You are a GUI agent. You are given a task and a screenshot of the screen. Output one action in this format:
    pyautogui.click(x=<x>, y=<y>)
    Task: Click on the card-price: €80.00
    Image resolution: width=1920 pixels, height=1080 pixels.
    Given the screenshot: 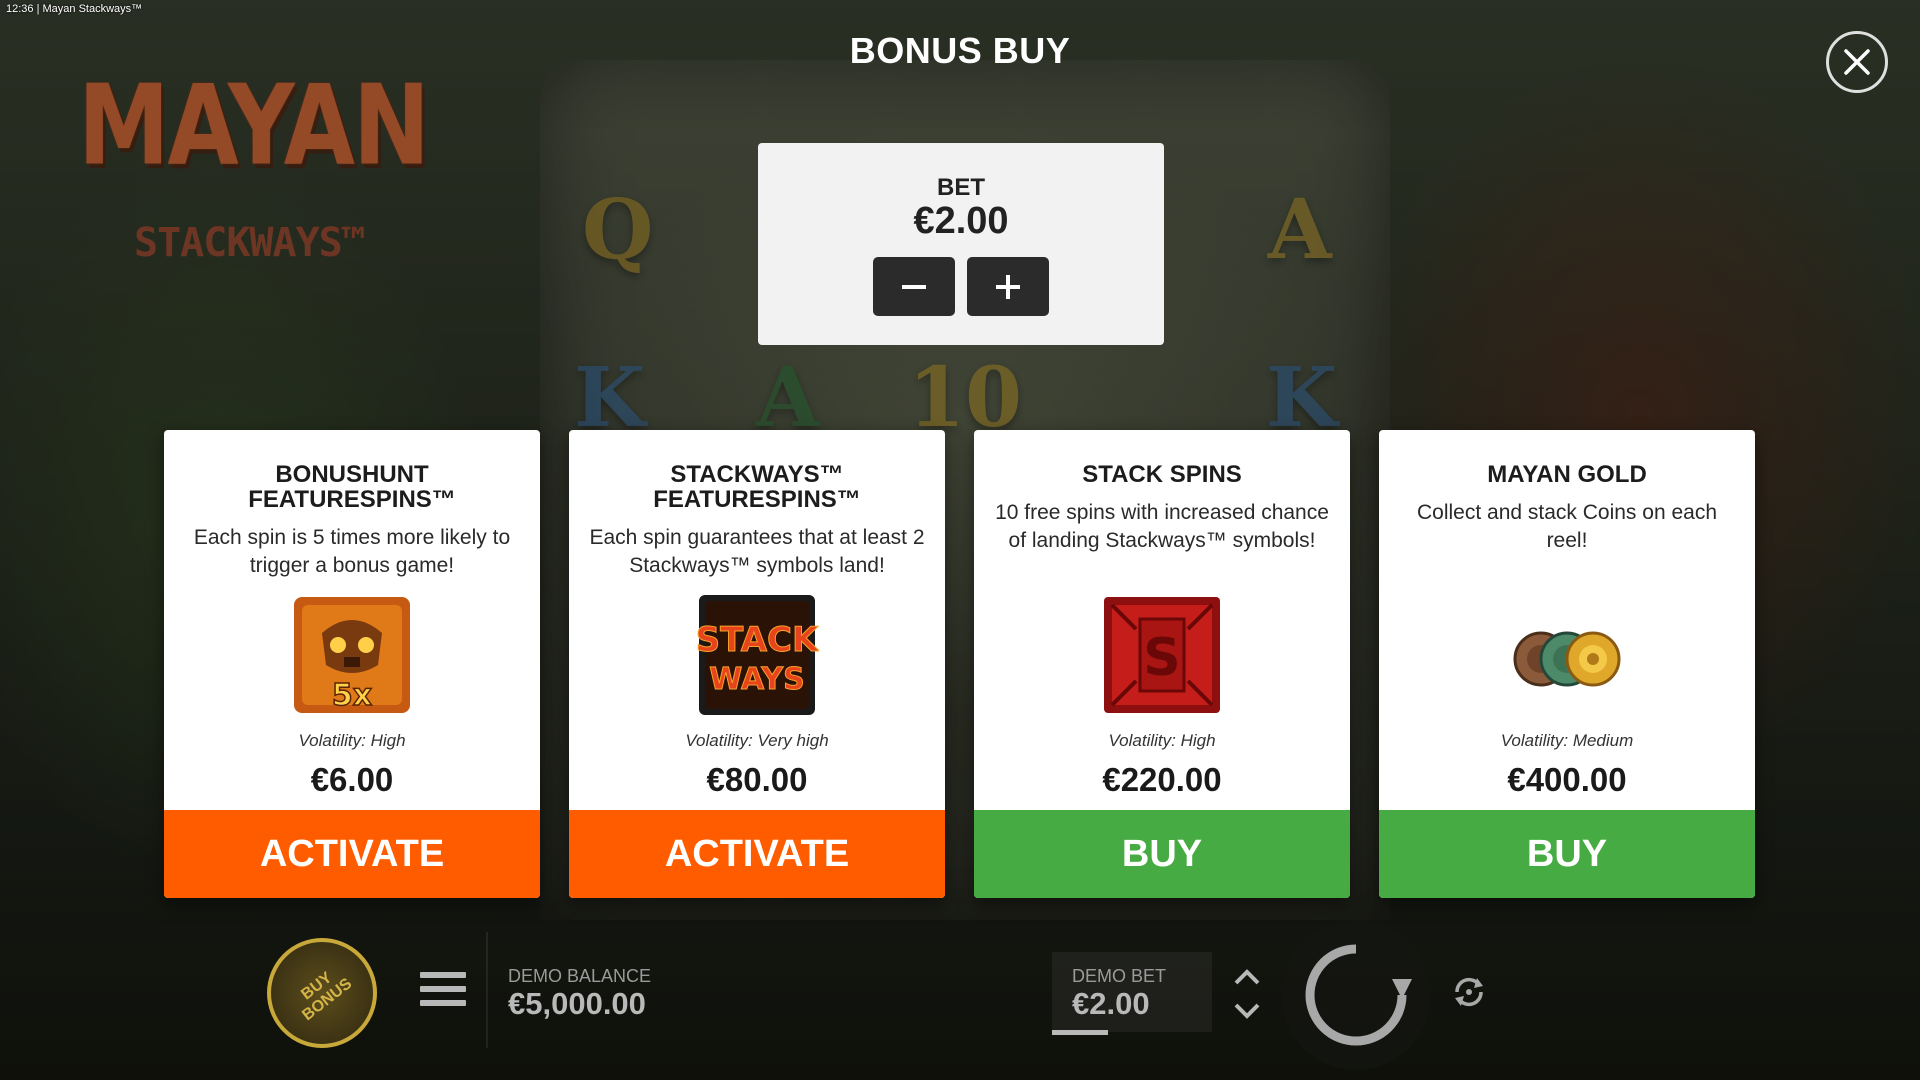 What is the action you would take?
    pyautogui.click(x=757, y=779)
    